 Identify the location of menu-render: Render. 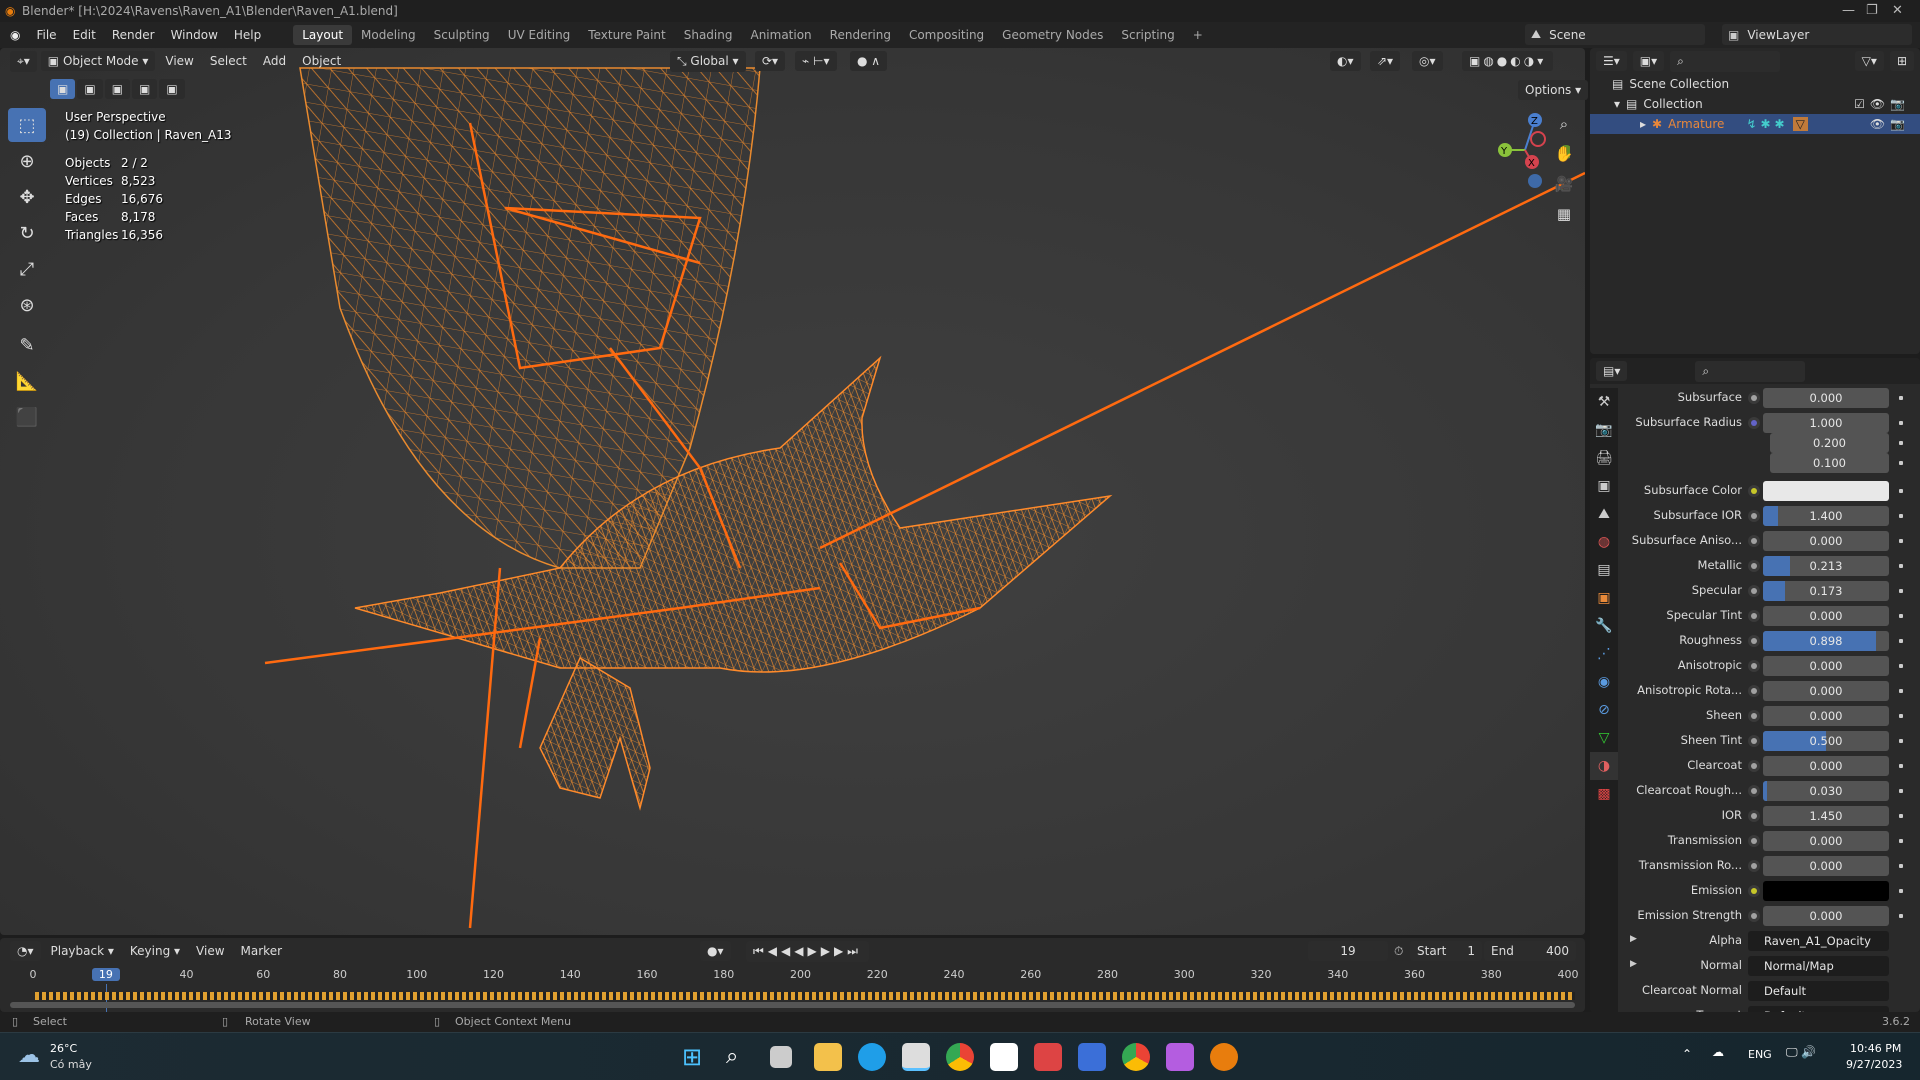
(133, 35).